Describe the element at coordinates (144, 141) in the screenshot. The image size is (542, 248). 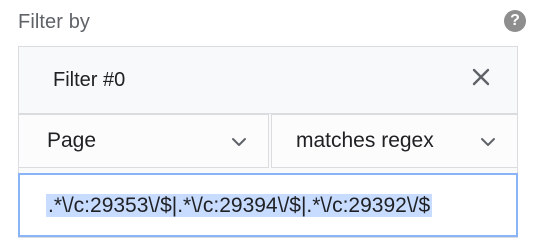
I see `field-select: Page` at that location.